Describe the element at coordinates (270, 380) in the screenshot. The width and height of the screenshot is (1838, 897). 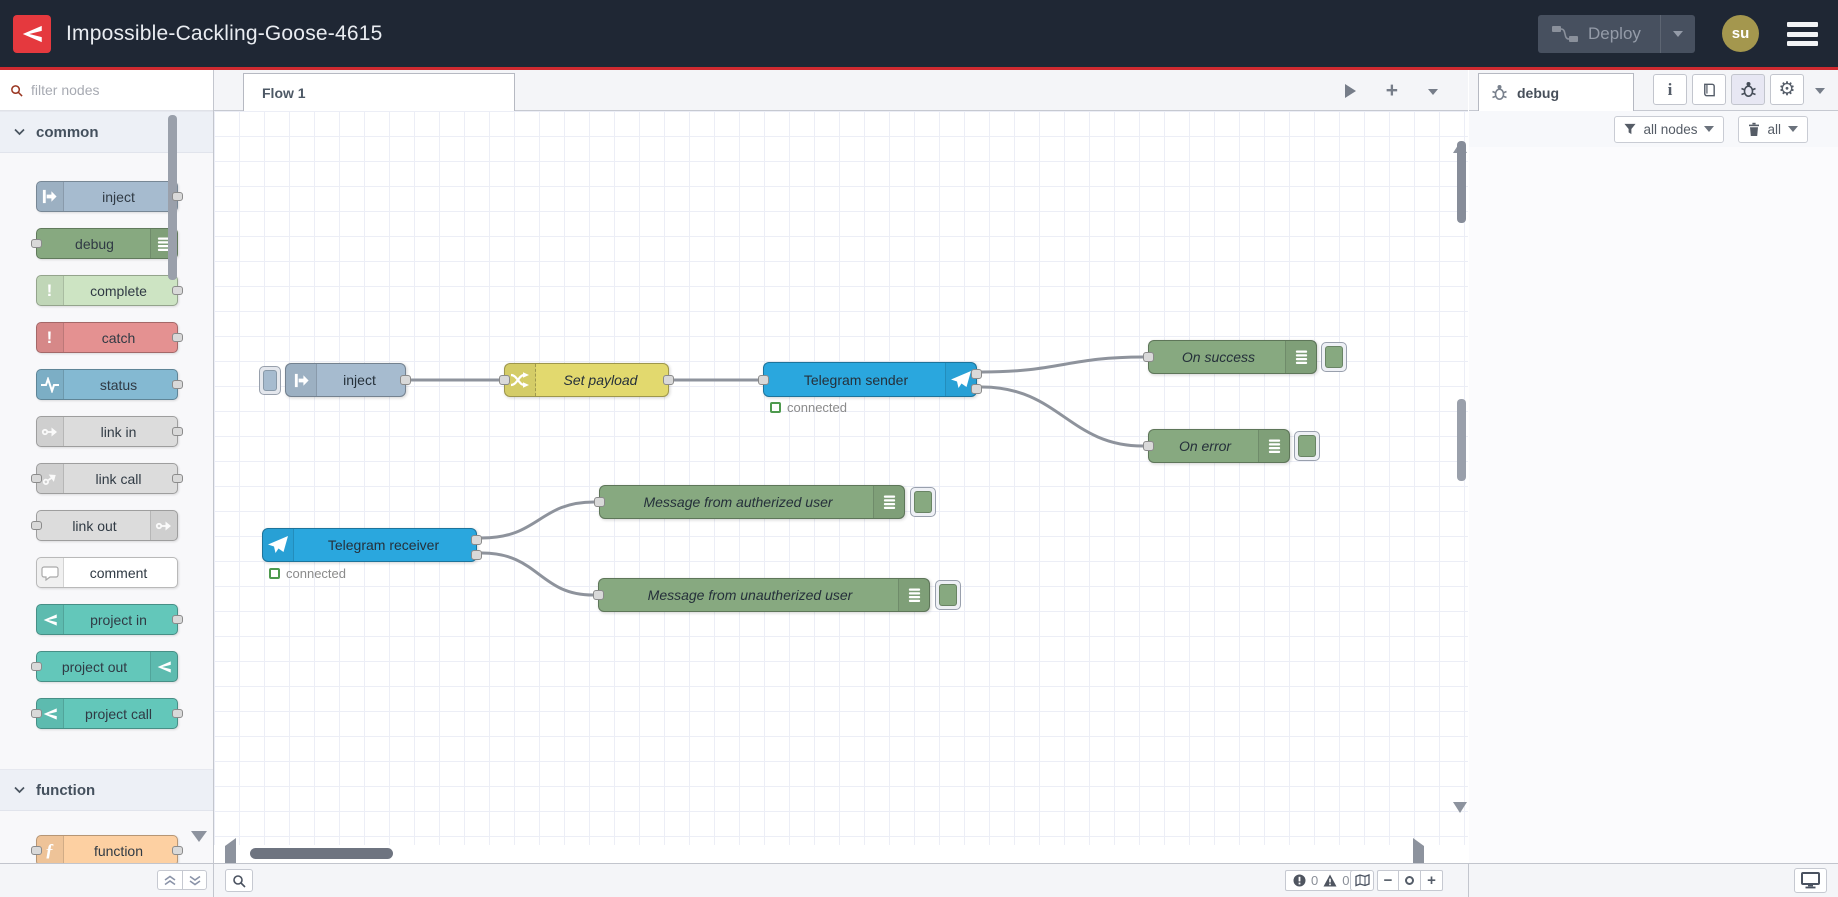
I see `inject-trigger-button` at that location.